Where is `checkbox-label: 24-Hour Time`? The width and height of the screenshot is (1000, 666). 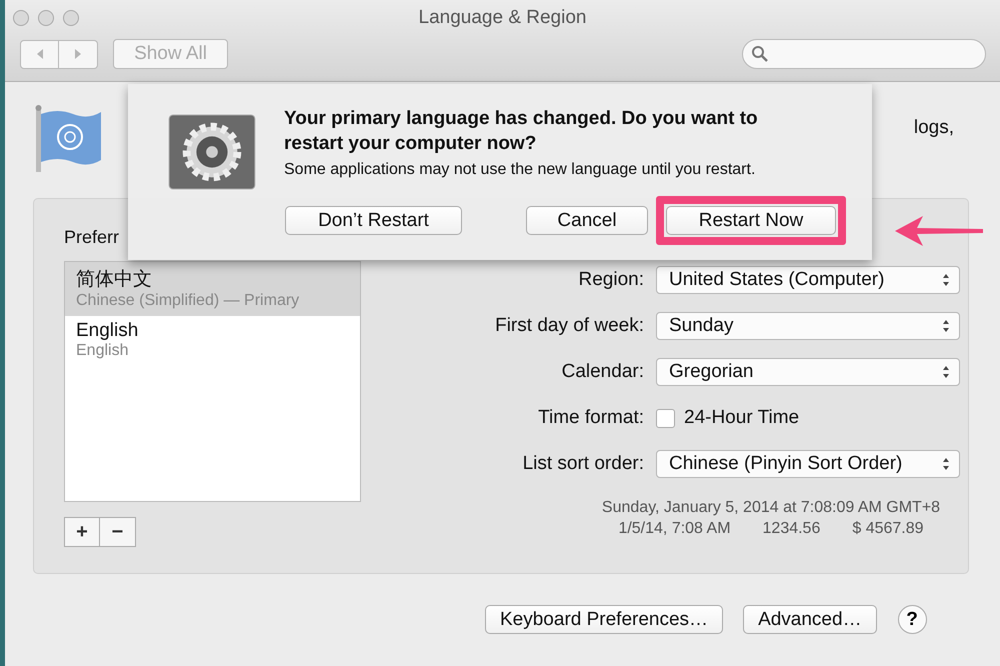 checkbox-label: 24-Hour Time is located at coordinates (742, 418).